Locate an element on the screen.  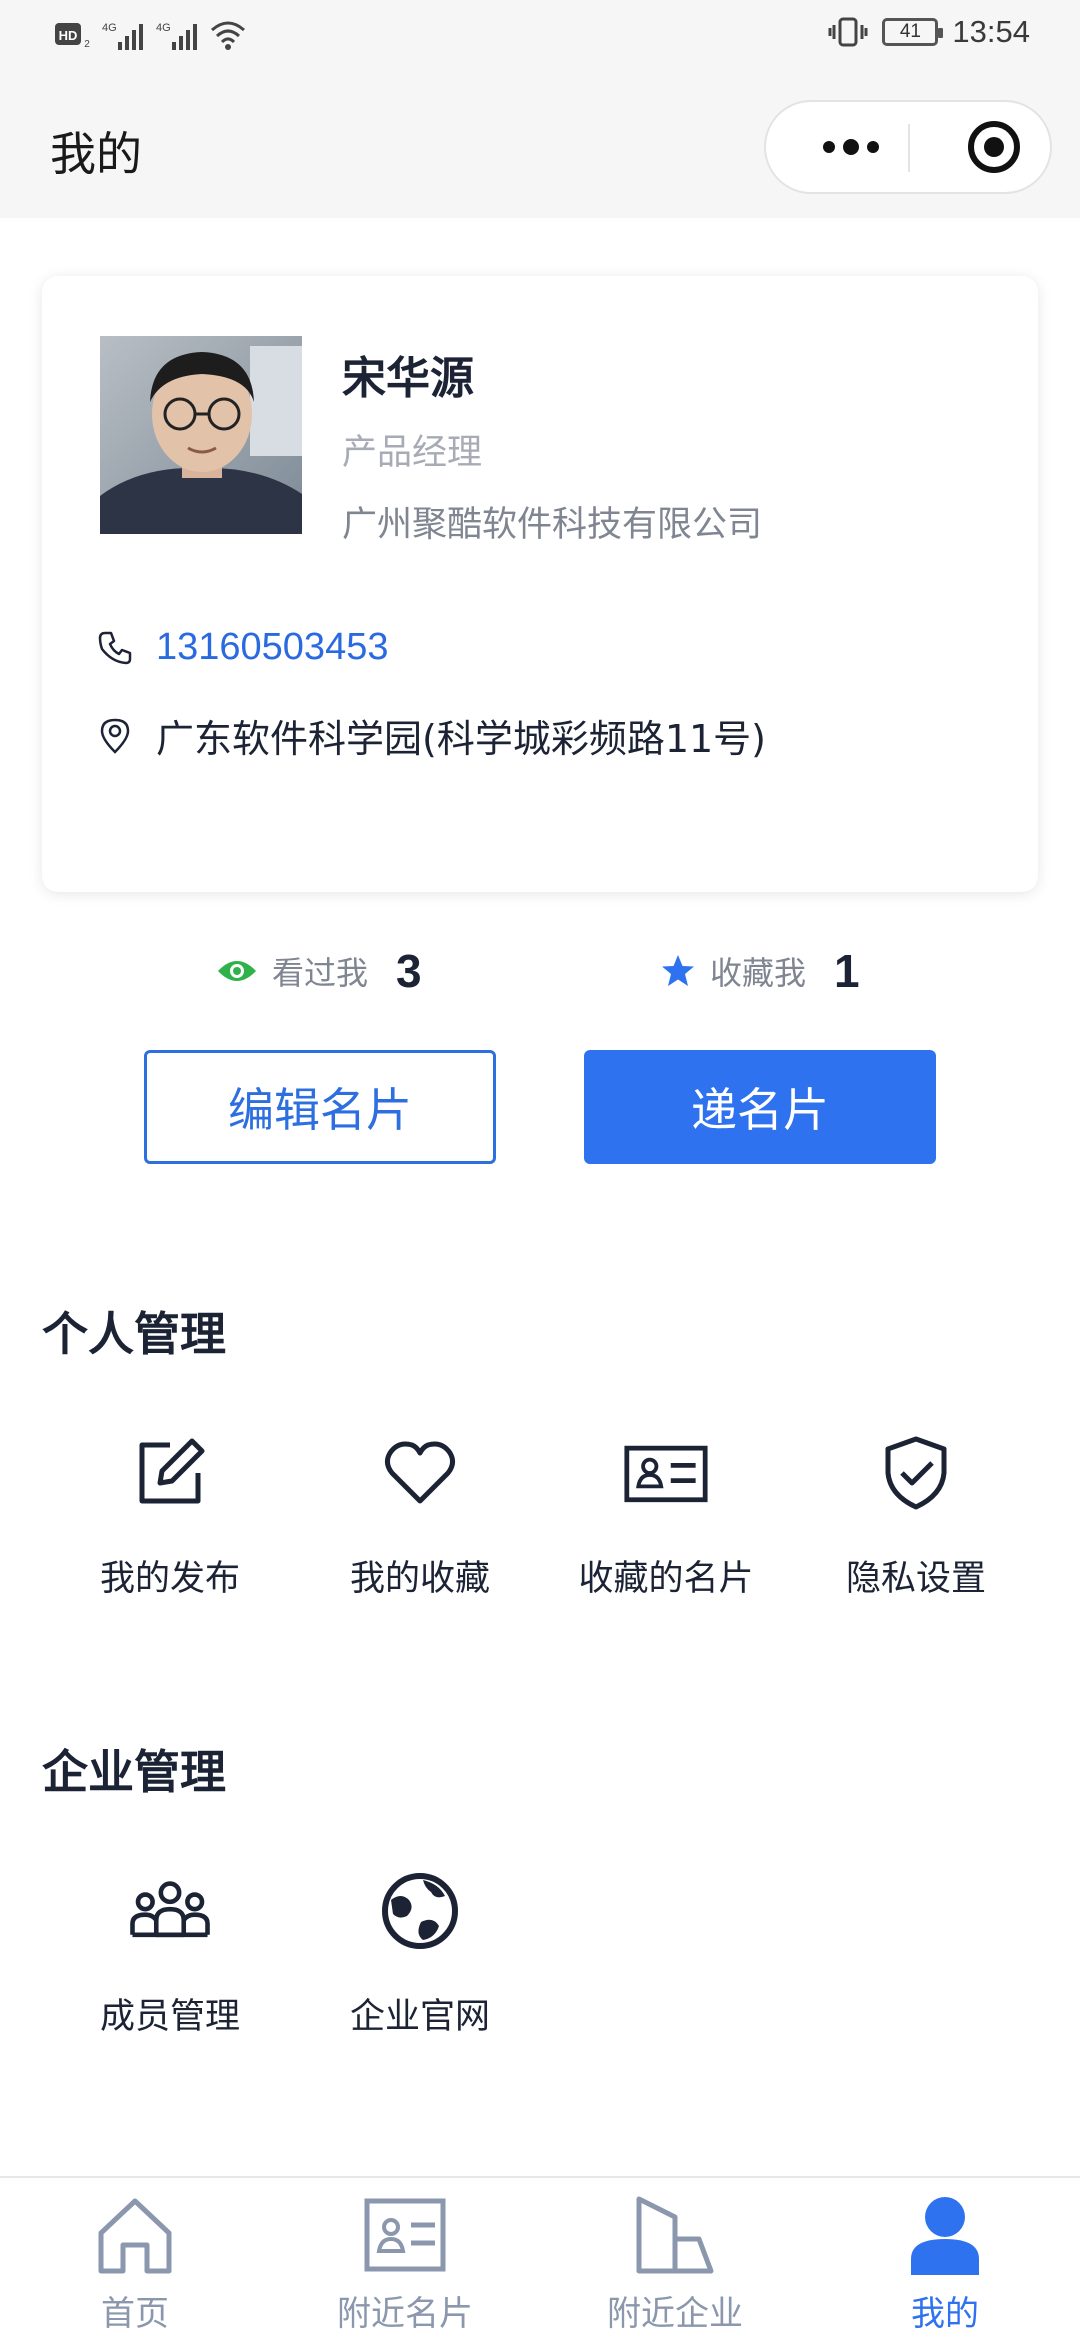
close-button is located at coordinates (994, 147).